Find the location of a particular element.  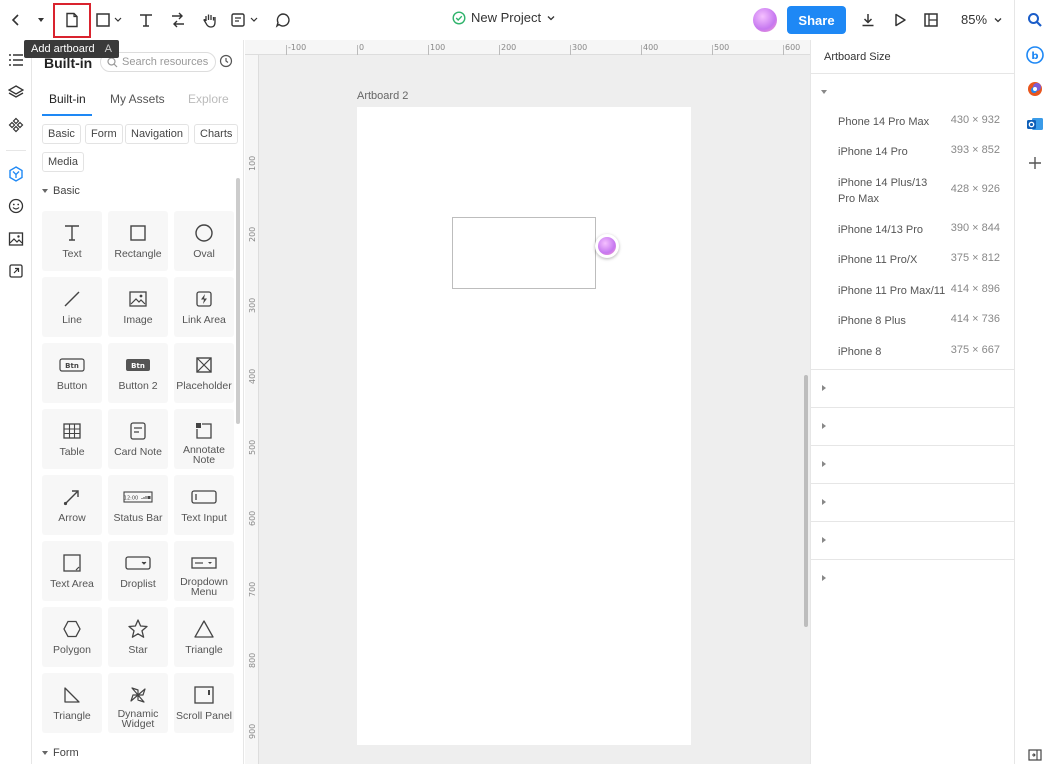

sidebar-toggle-icon is located at coordinates (1035, 755).